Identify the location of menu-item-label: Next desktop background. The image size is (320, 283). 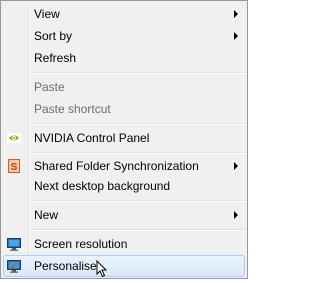
(102, 186).